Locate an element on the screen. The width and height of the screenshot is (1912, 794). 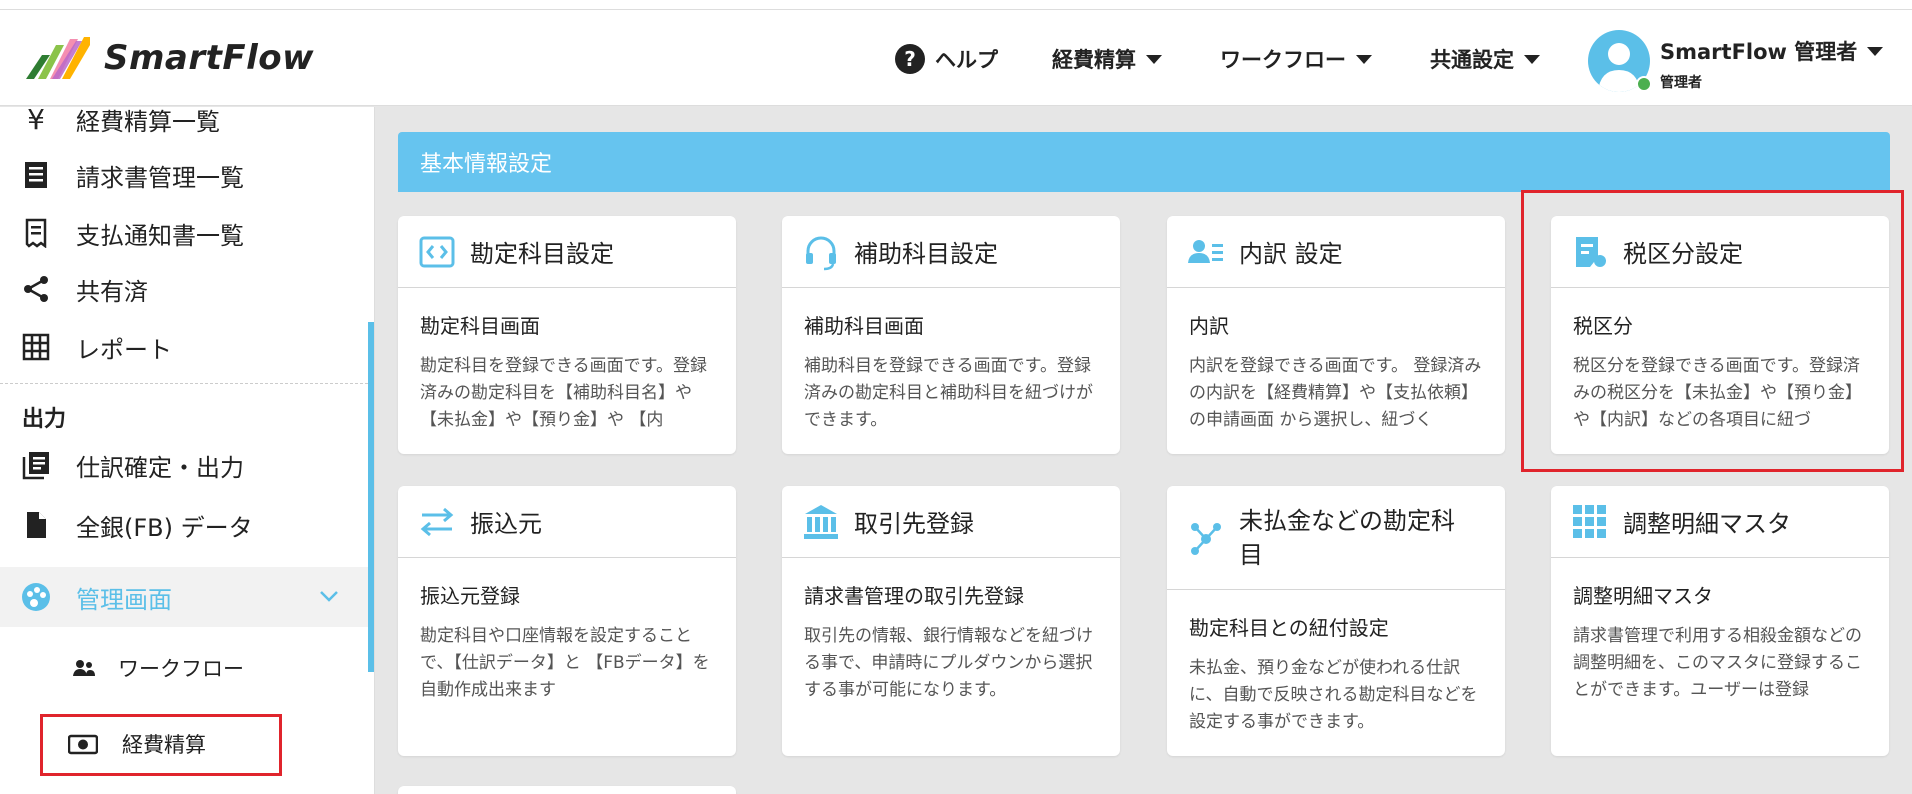
card-header: 勘定科目設定 is located at coordinates (567, 252).